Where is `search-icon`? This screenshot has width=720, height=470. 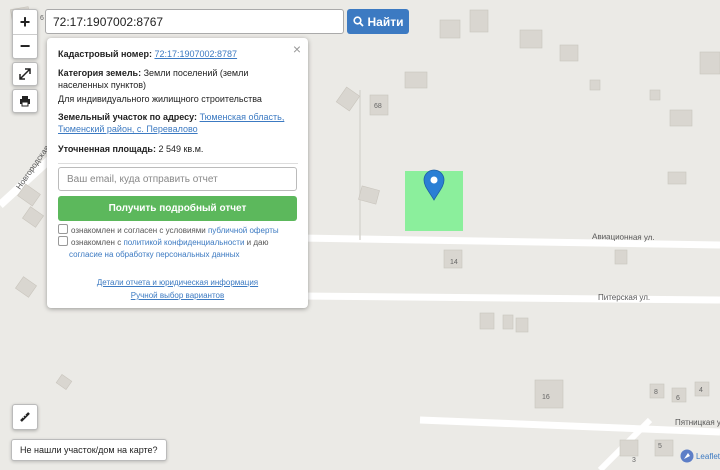
search-icon is located at coordinates (358, 21).